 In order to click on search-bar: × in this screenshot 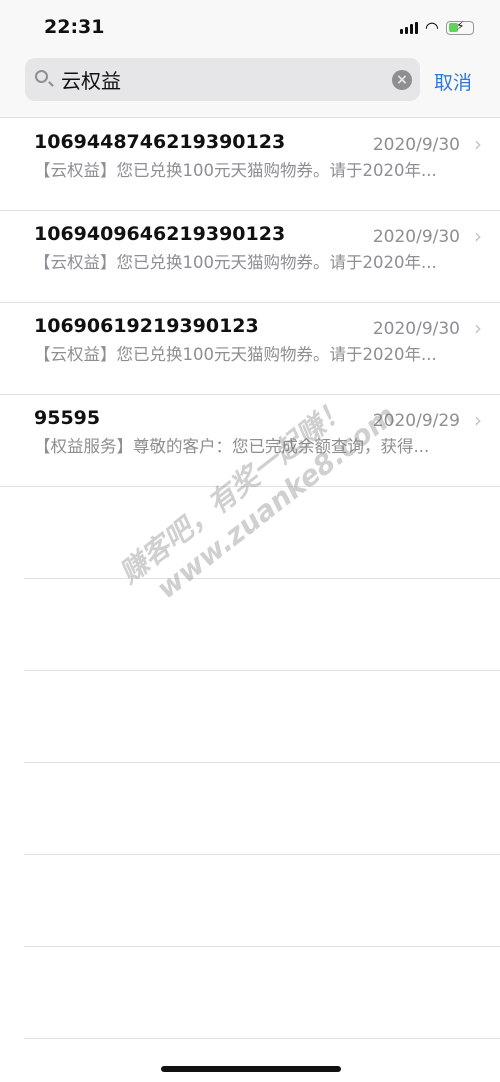, I will do `click(222, 79)`.